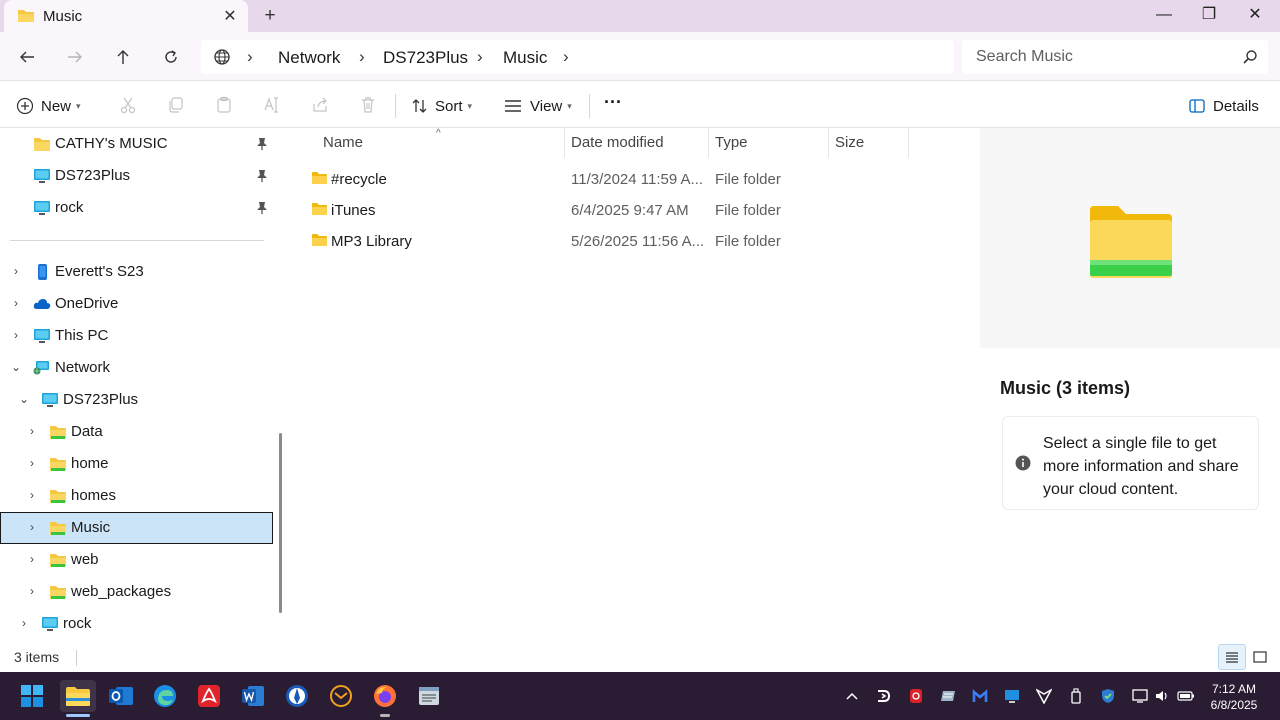 This screenshot has width=1280, height=720. What do you see at coordinates (136, 464) in the screenshot?
I see `nav-item-home: › home` at bounding box center [136, 464].